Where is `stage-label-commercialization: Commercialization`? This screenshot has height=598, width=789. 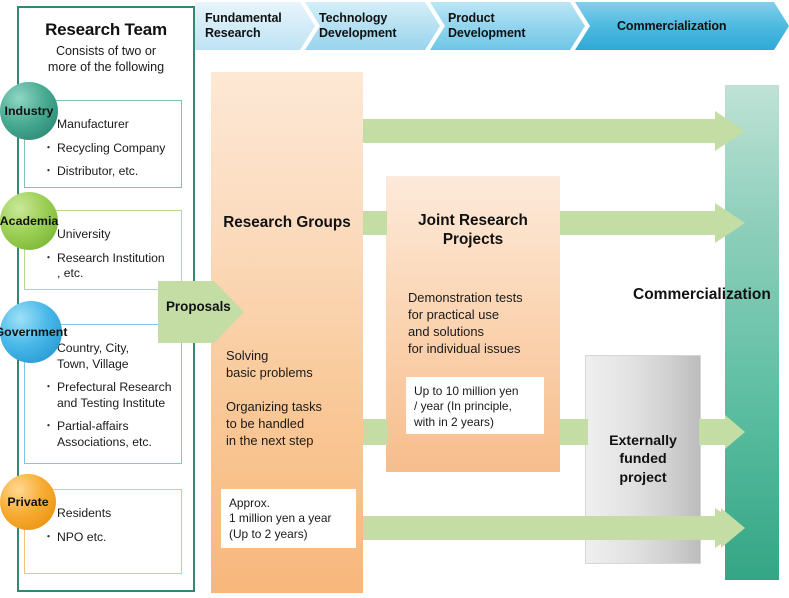 stage-label-commercialization: Commercialization is located at coordinates (672, 25).